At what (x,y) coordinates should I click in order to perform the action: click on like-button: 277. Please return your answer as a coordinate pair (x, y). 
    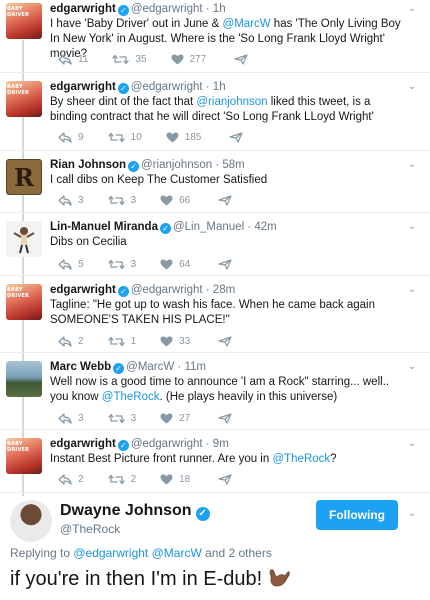
    Looking at the image, I should click on (189, 59).